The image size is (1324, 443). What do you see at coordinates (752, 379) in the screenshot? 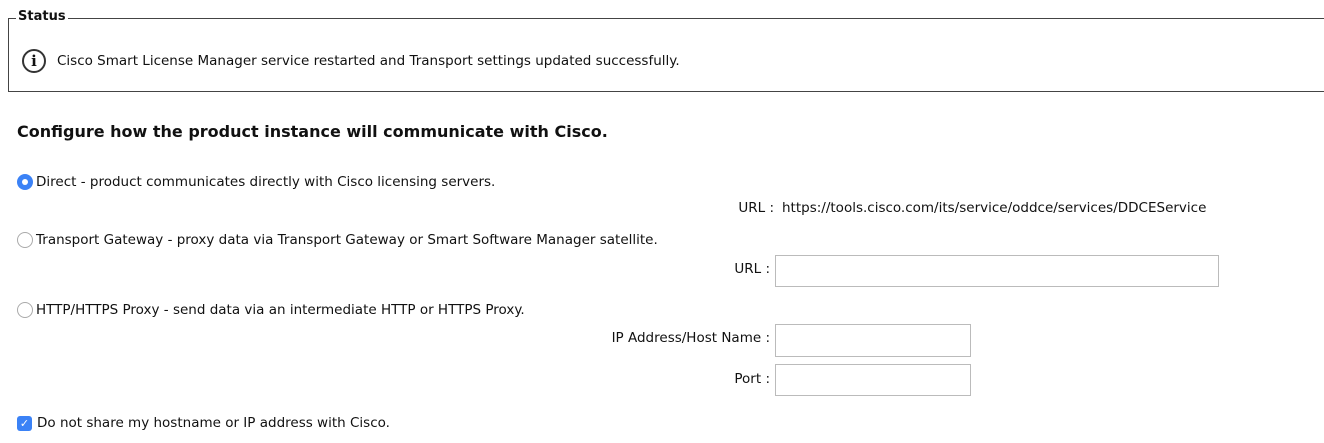
I see `proxy-port-label: Port :` at bounding box center [752, 379].